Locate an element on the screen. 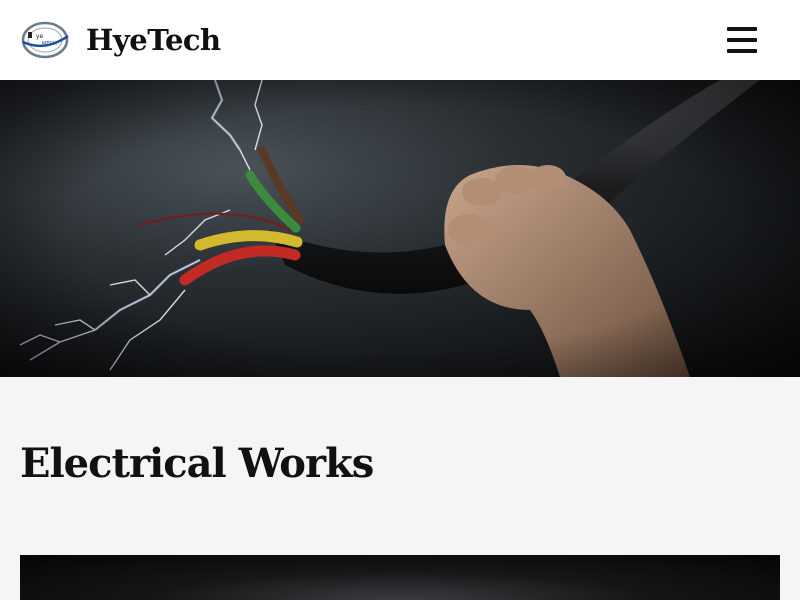 The height and width of the screenshot is (600, 800). hamburger-menu-icon is located at coordinates (742, 40).